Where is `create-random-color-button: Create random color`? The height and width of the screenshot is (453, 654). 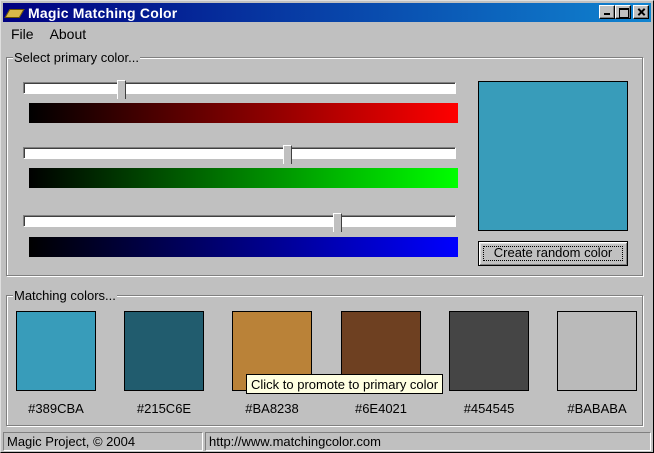
create-random-color-button: Create random color is located at coordinates (553, 253).